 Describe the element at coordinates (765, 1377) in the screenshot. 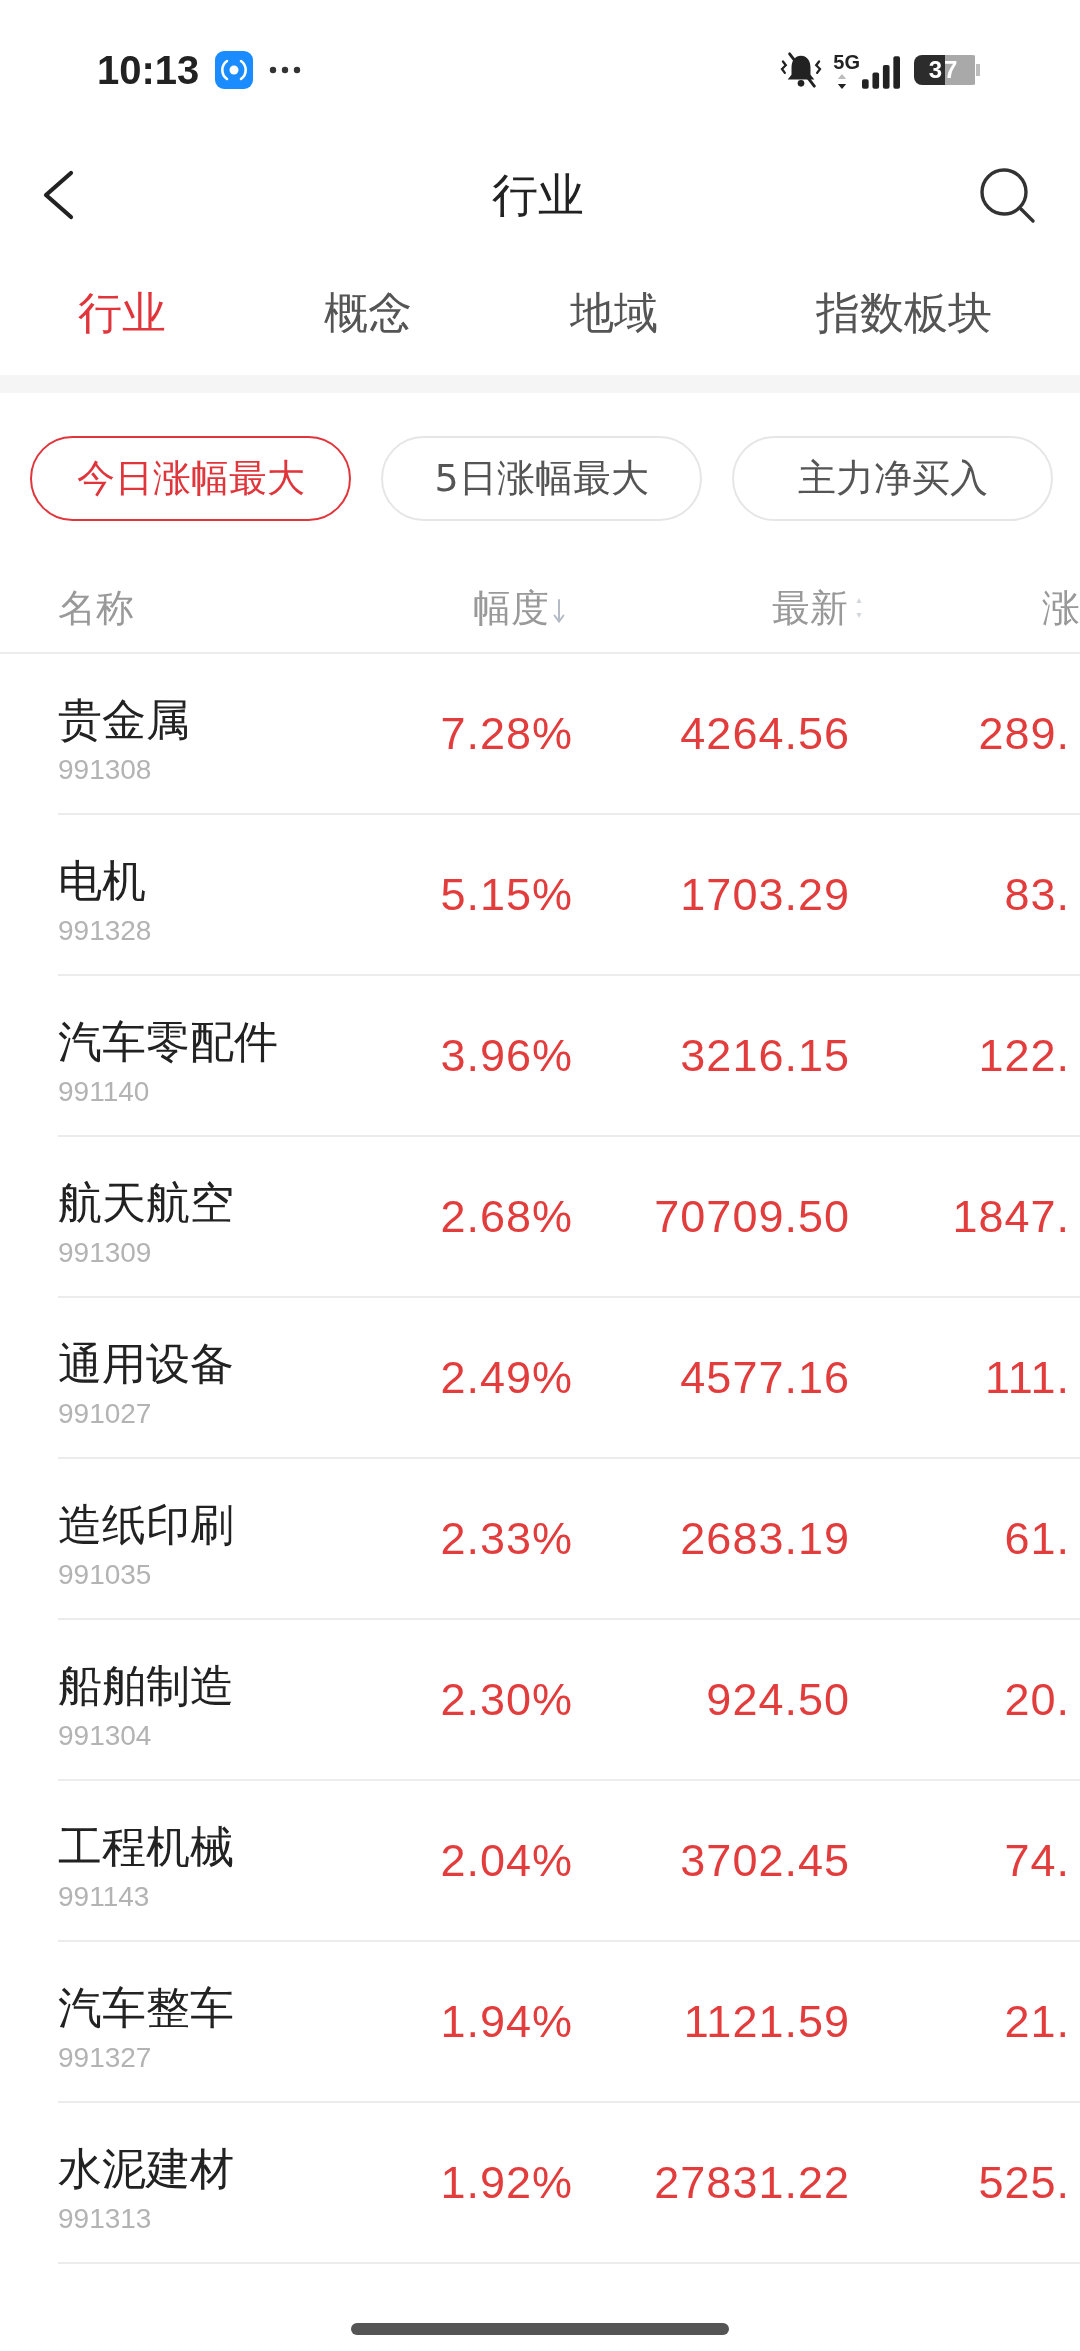

I see `latest-price: 4577.16` at that location.